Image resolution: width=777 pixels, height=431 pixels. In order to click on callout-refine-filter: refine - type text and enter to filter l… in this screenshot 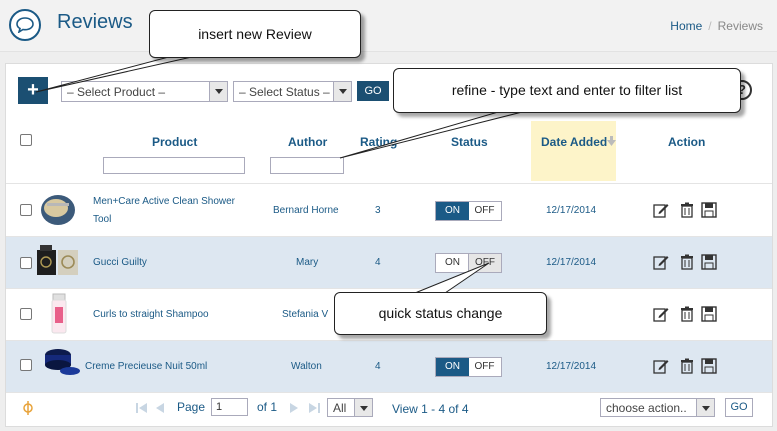, I will do `click(567, 90)`.